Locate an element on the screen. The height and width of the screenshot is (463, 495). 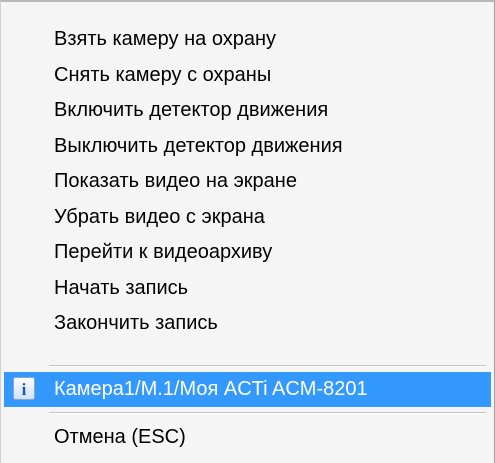
svg-text: i is located at coordinates (24, 389).